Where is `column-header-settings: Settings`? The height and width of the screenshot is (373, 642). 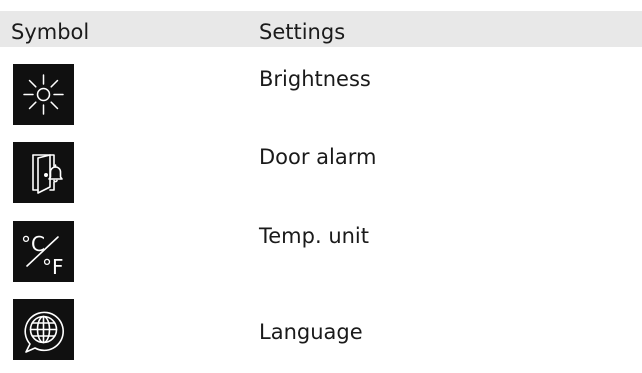 column-header-settings: Settings is located at coordinates (302, 32).